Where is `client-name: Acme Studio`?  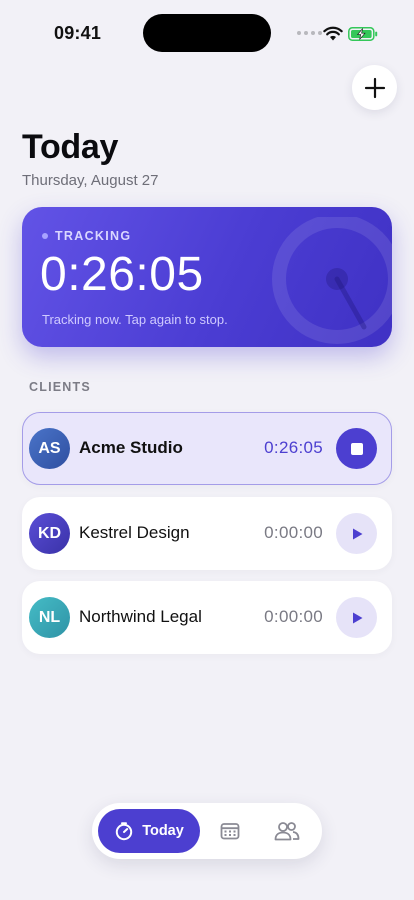
client-name: Acme Studio is located at coordinates (131, 447).